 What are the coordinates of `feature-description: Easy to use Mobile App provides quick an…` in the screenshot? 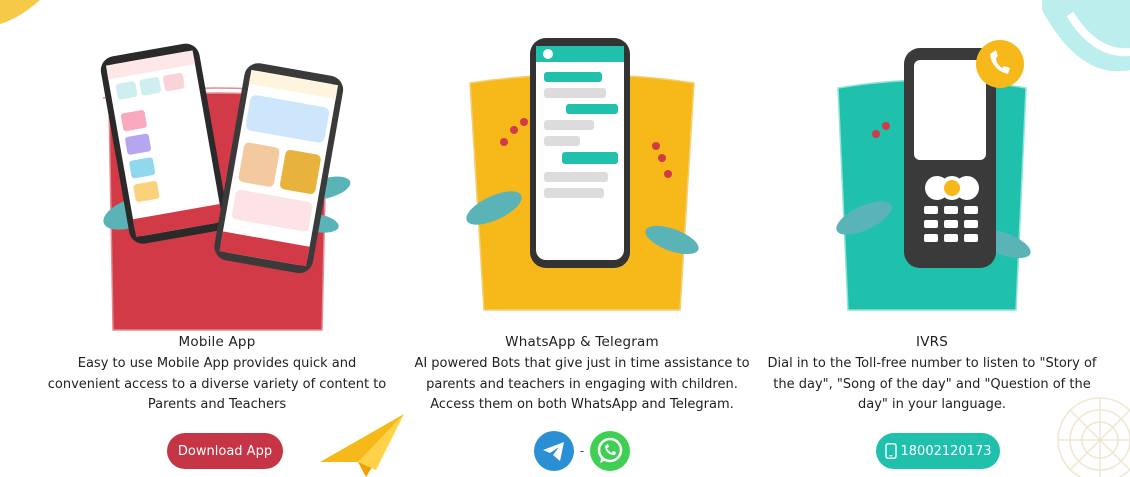 It's located at (217, 384).